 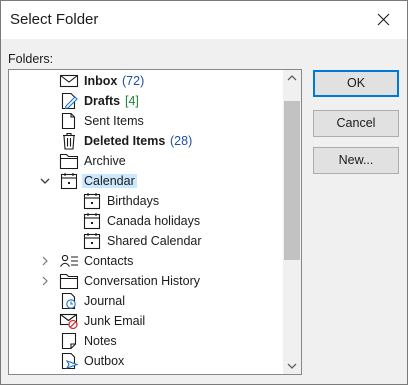 What do you see at coordinates (31, 59) in the screenshot?
I see `folders-label: Folders:` at bounding box center [31, 59].